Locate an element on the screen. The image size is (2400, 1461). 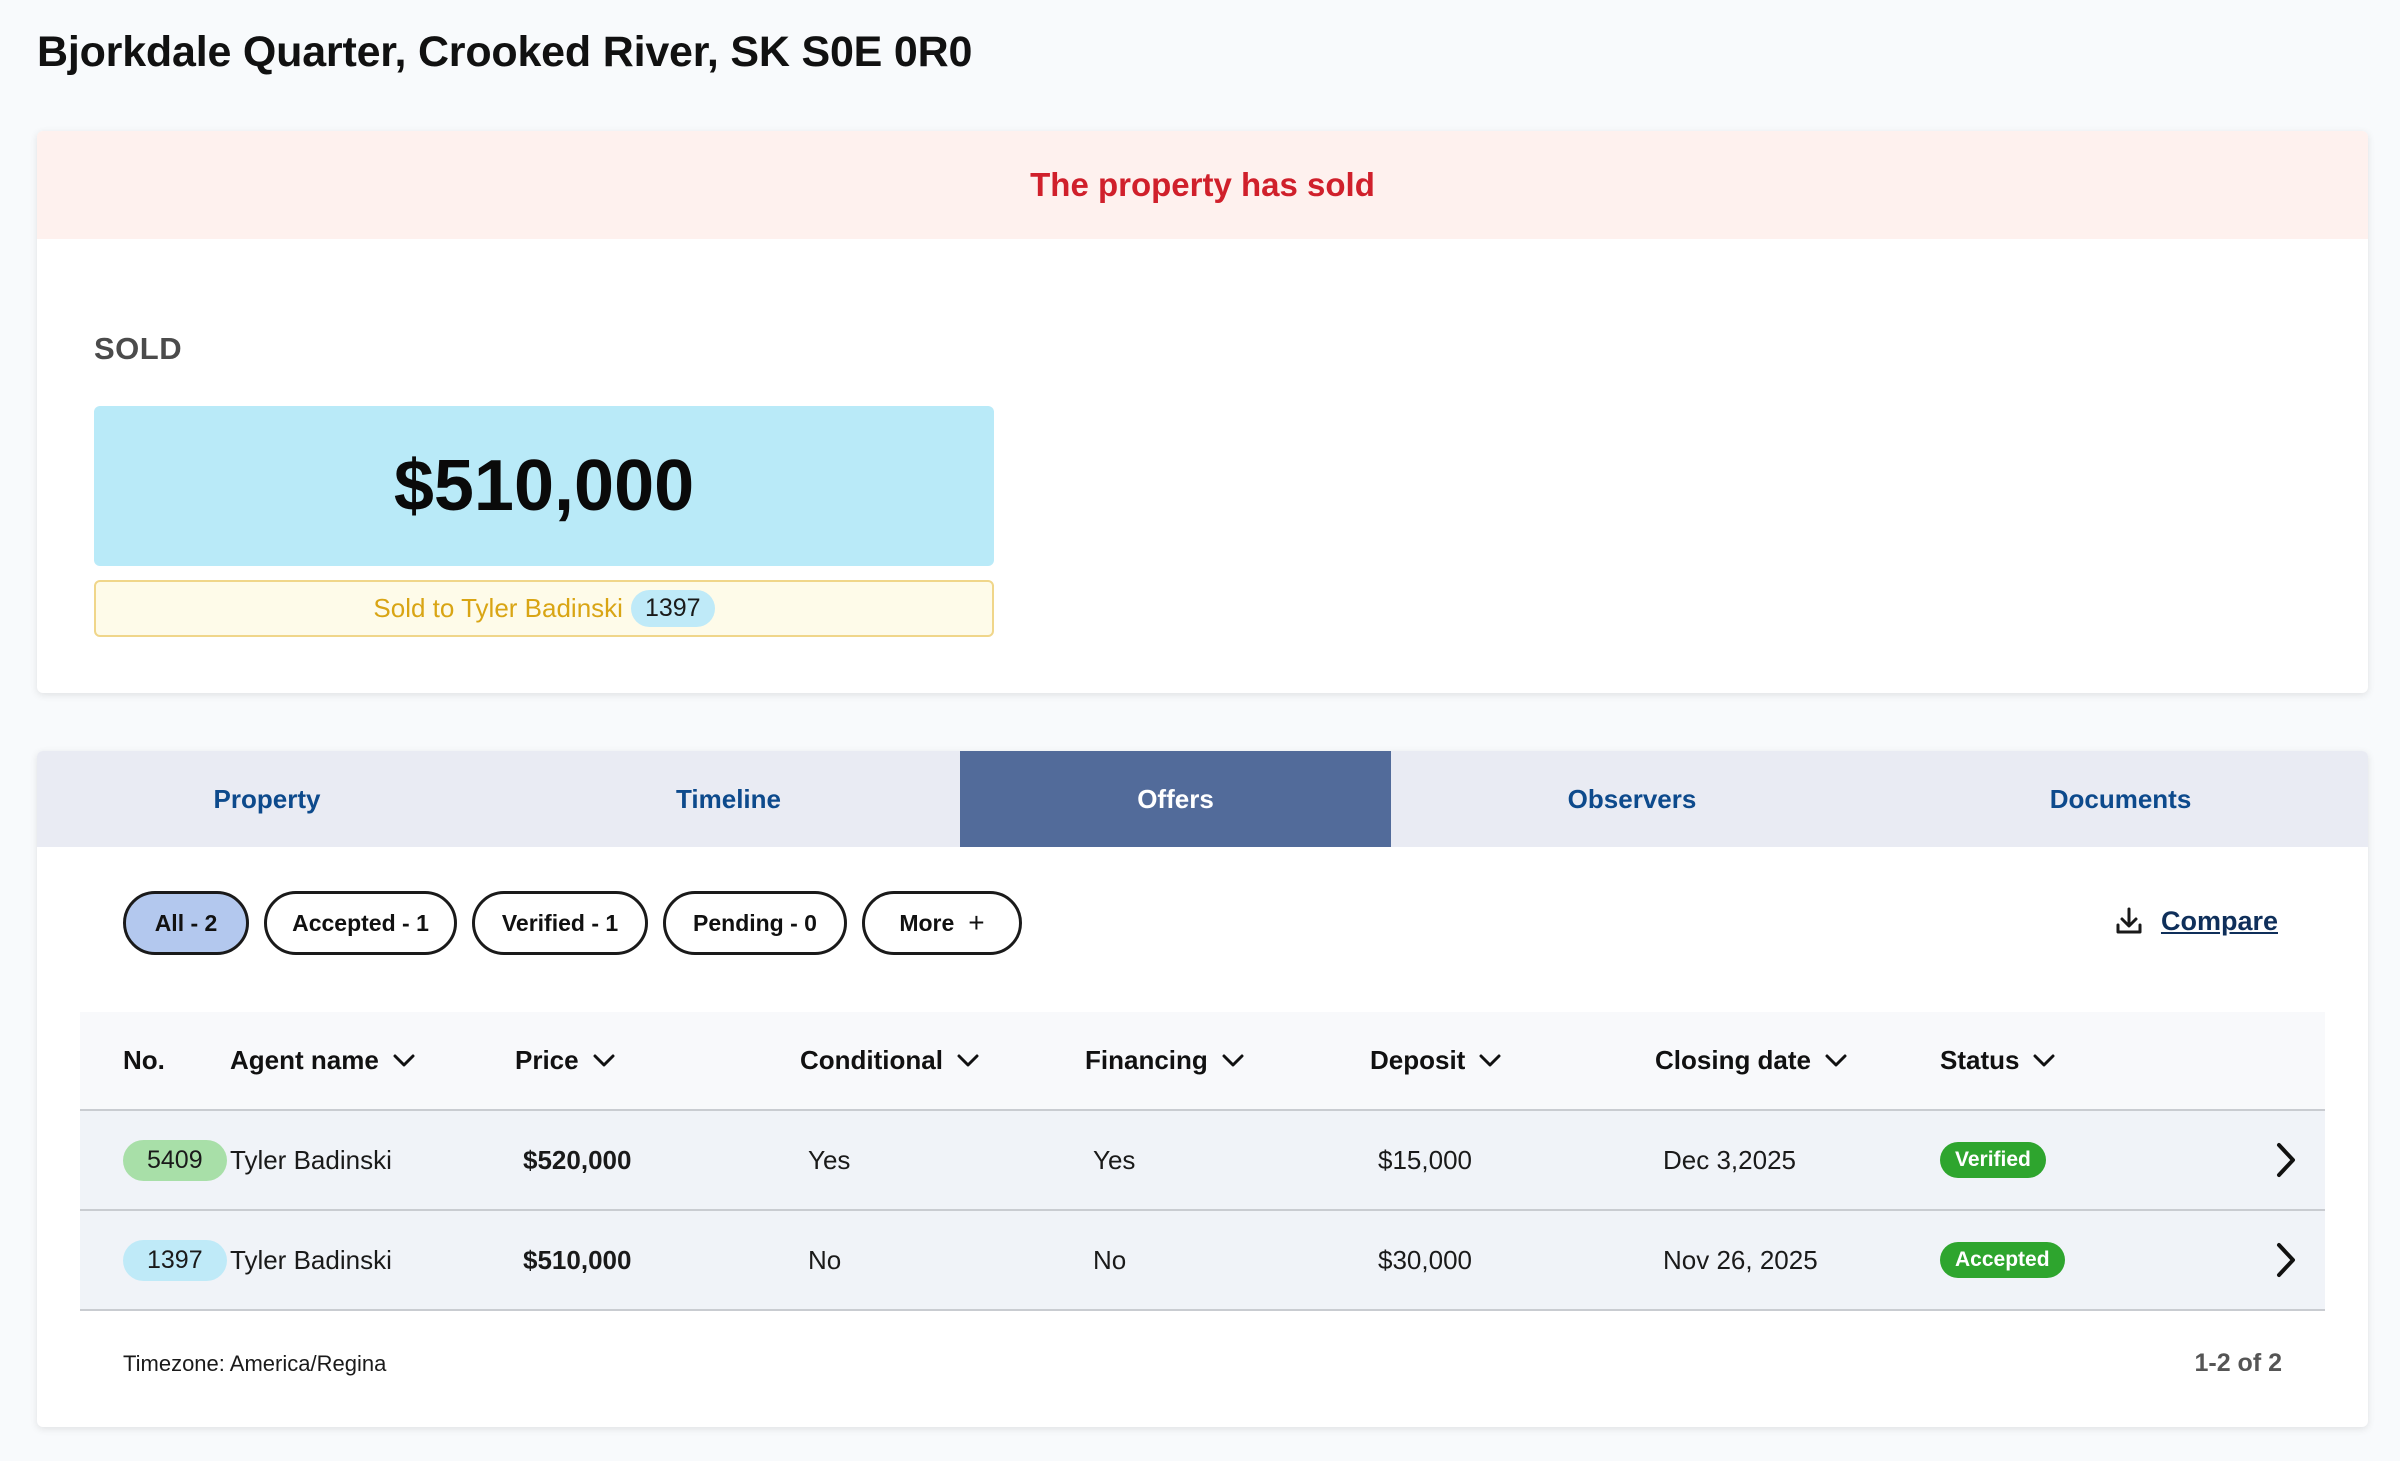
price-cell: $510,000 is located at coordinates (577, 1259).